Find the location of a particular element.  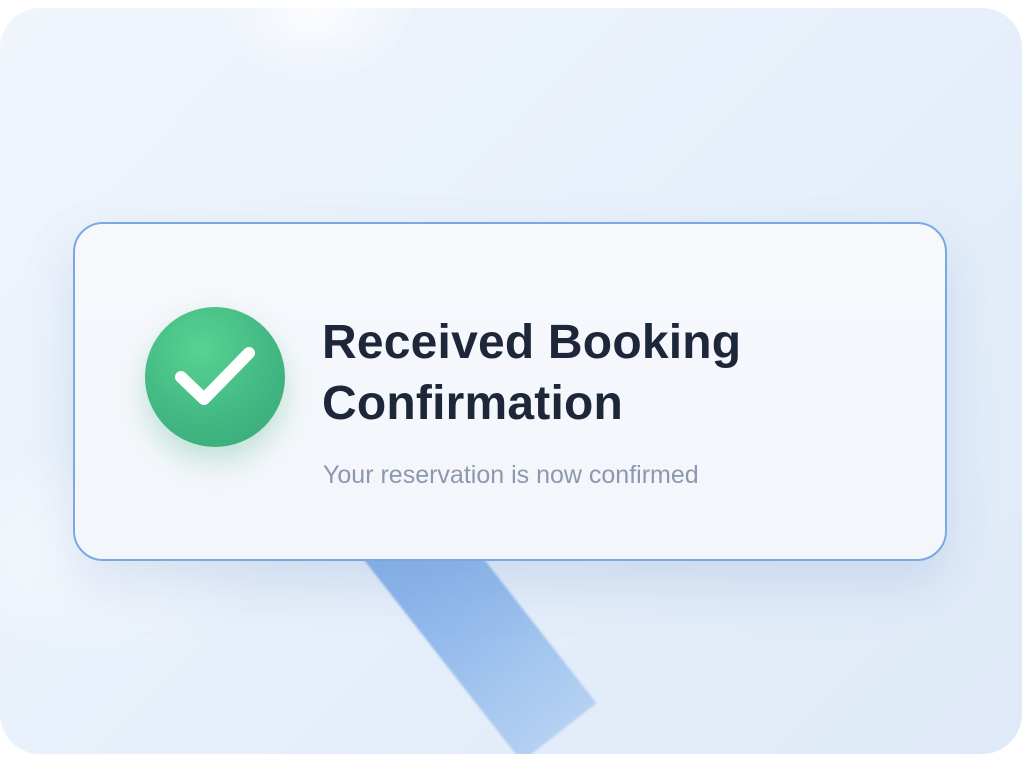

notification-title: Received Booking Confirmation is located at coordinates (532, 373).